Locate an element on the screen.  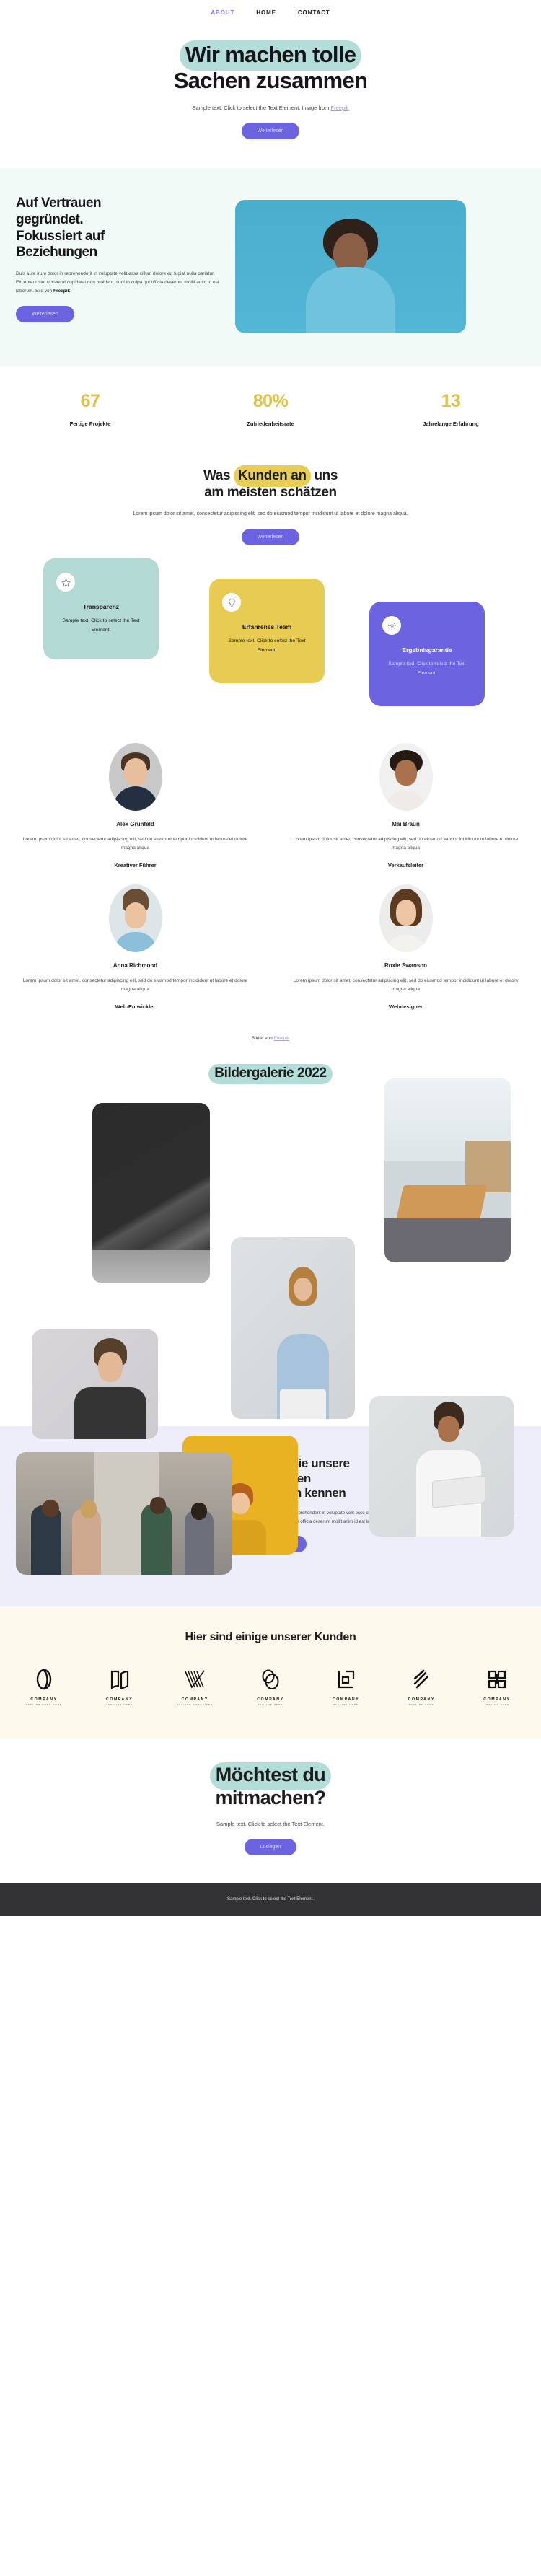
diagonal-stripes-logo-icon is located at coordinates (422, 1679).